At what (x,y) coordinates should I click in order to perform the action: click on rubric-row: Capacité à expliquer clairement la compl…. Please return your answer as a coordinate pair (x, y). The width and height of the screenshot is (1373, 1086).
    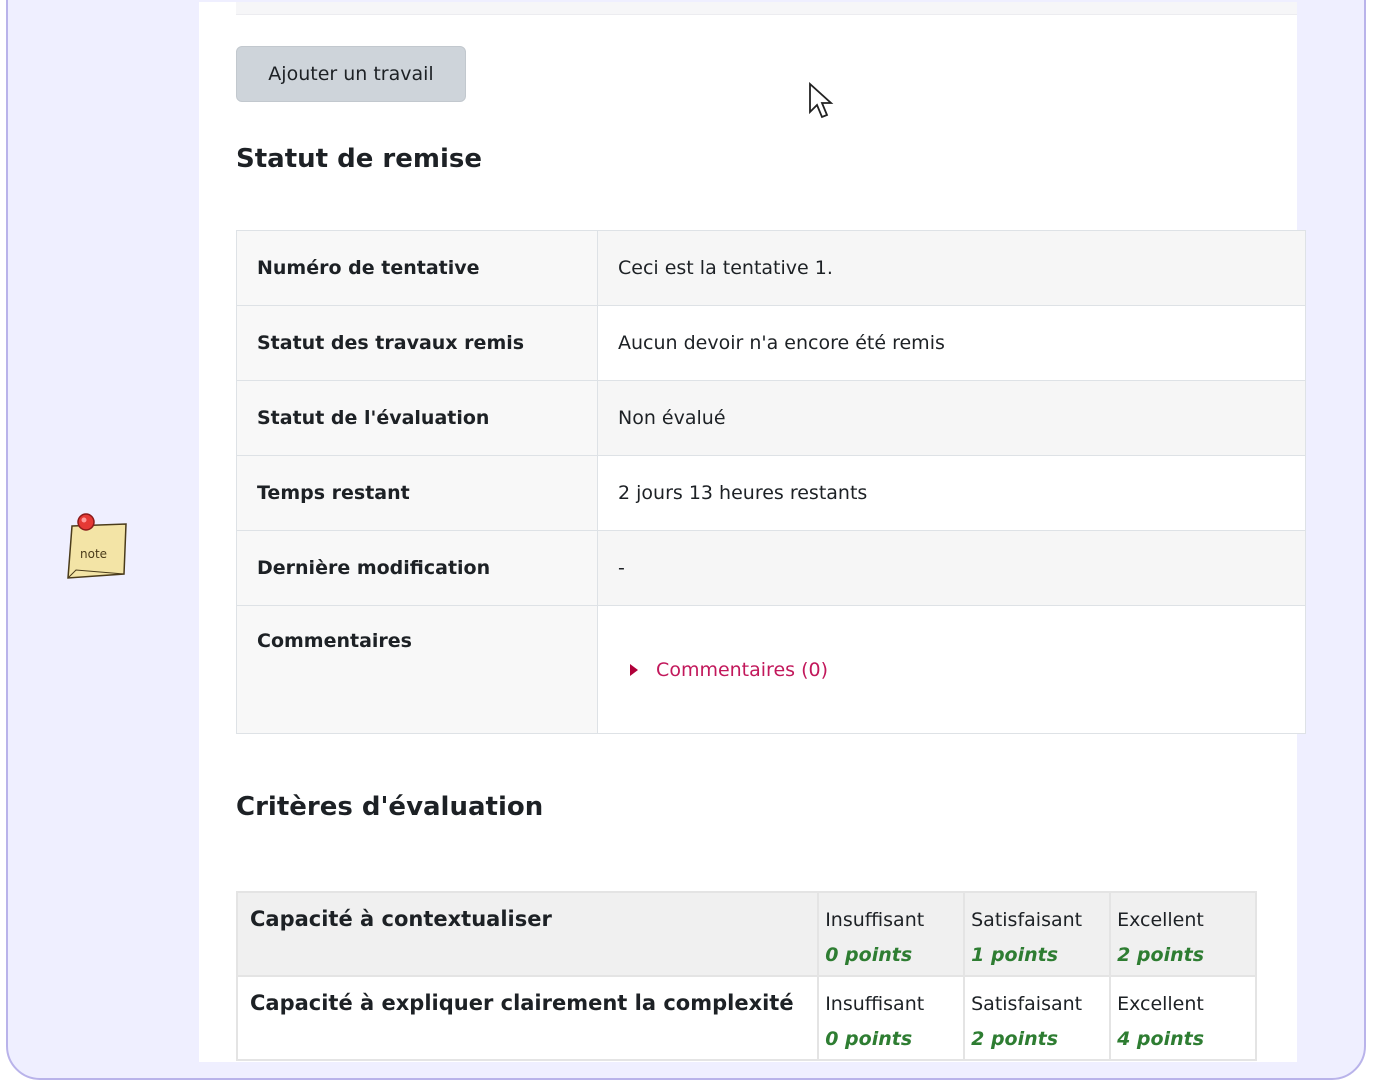
    Looking at the image, I should click on (746, 1018).